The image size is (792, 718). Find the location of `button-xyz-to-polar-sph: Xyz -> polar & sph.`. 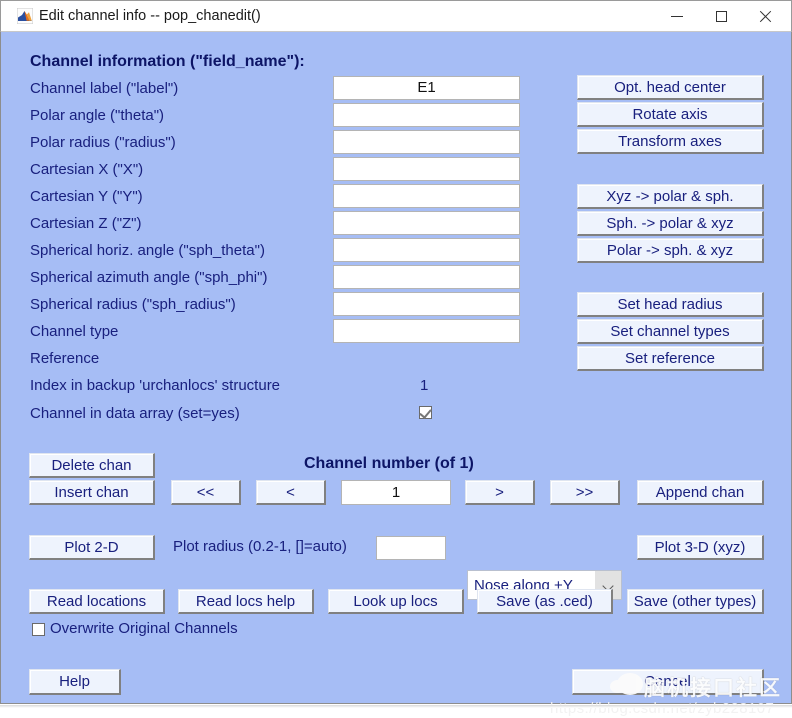

button-xyz-to-polar-sph: Xyz -> polar & sph. is located at coordinates (670, 196).